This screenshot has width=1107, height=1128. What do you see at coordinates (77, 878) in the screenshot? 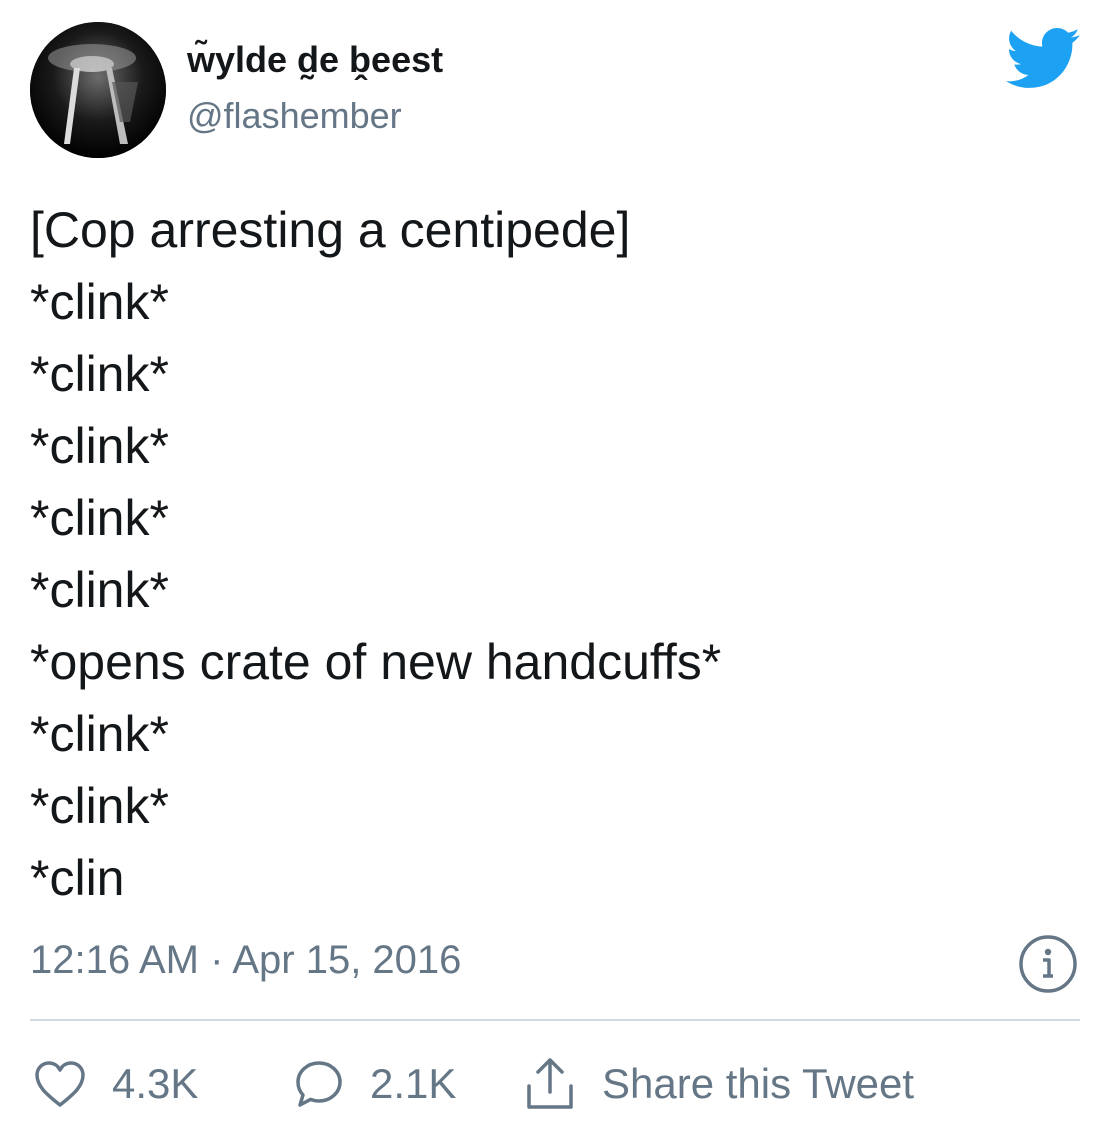
I see `tweet-line: *clin` at bounding box center [77, 878].